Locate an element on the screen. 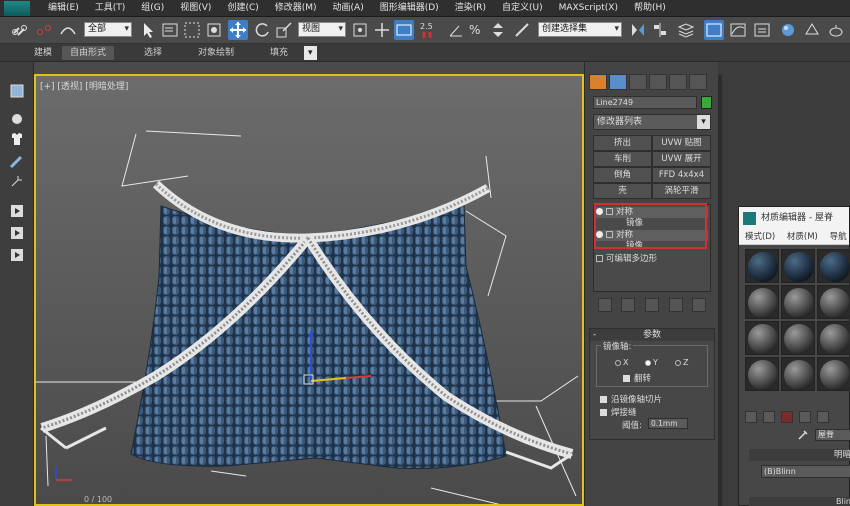 This screenshot has width=850, height=506. object-name-field: Line2749 is located at coordinates (645, 102).